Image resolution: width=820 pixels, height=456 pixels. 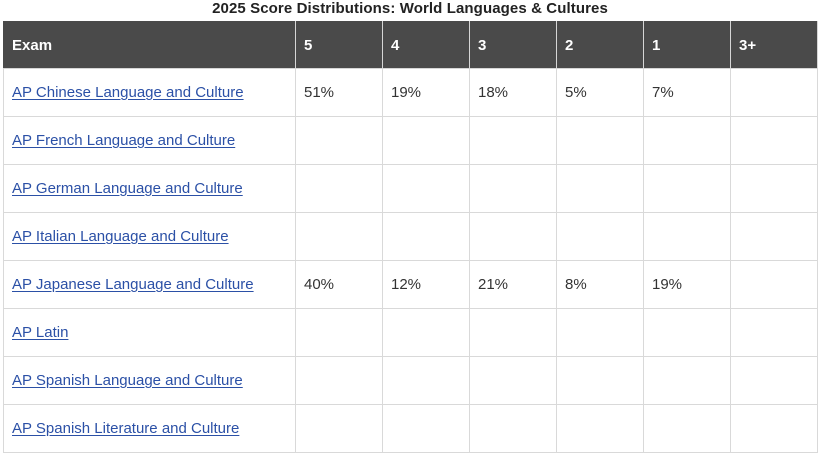 I want to click on score-cell-5: 40%, so click(x=339, y=284).